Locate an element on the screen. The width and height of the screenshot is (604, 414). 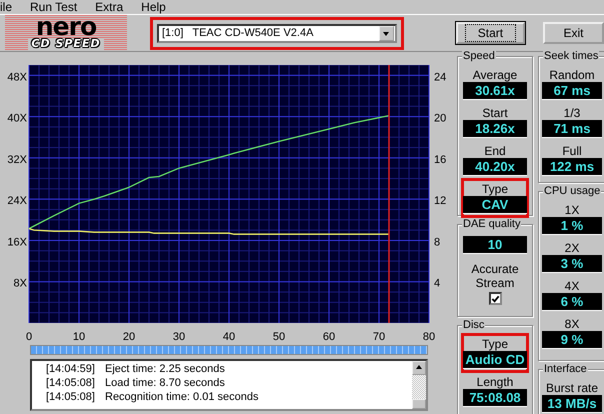
menu-item: Help is located at coordinates (154, 7).